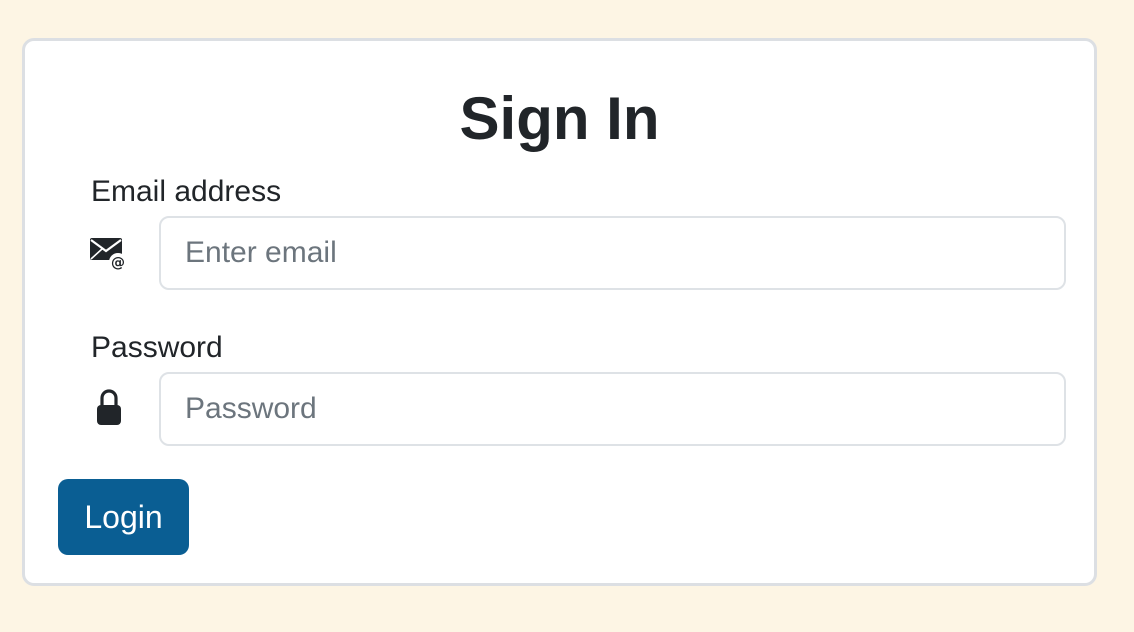 The image size is (1134, 632). What do you see at coordinates (612, 253) in the screenshot?
I see `email-field` at bounding box center [612, 253].